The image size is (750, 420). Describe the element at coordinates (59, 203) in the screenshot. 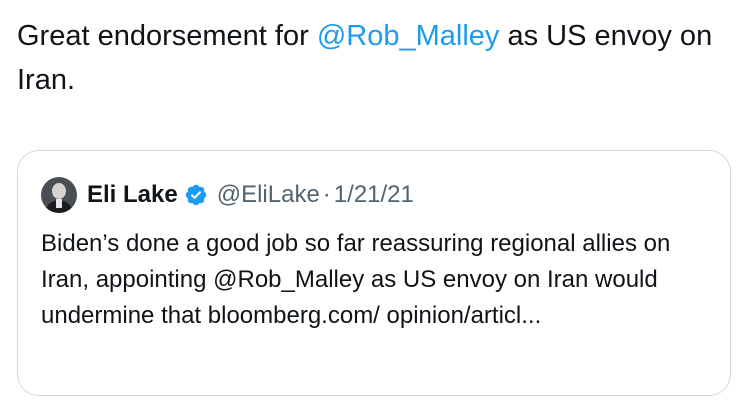

I see `avatar-collar-shape` at that location.